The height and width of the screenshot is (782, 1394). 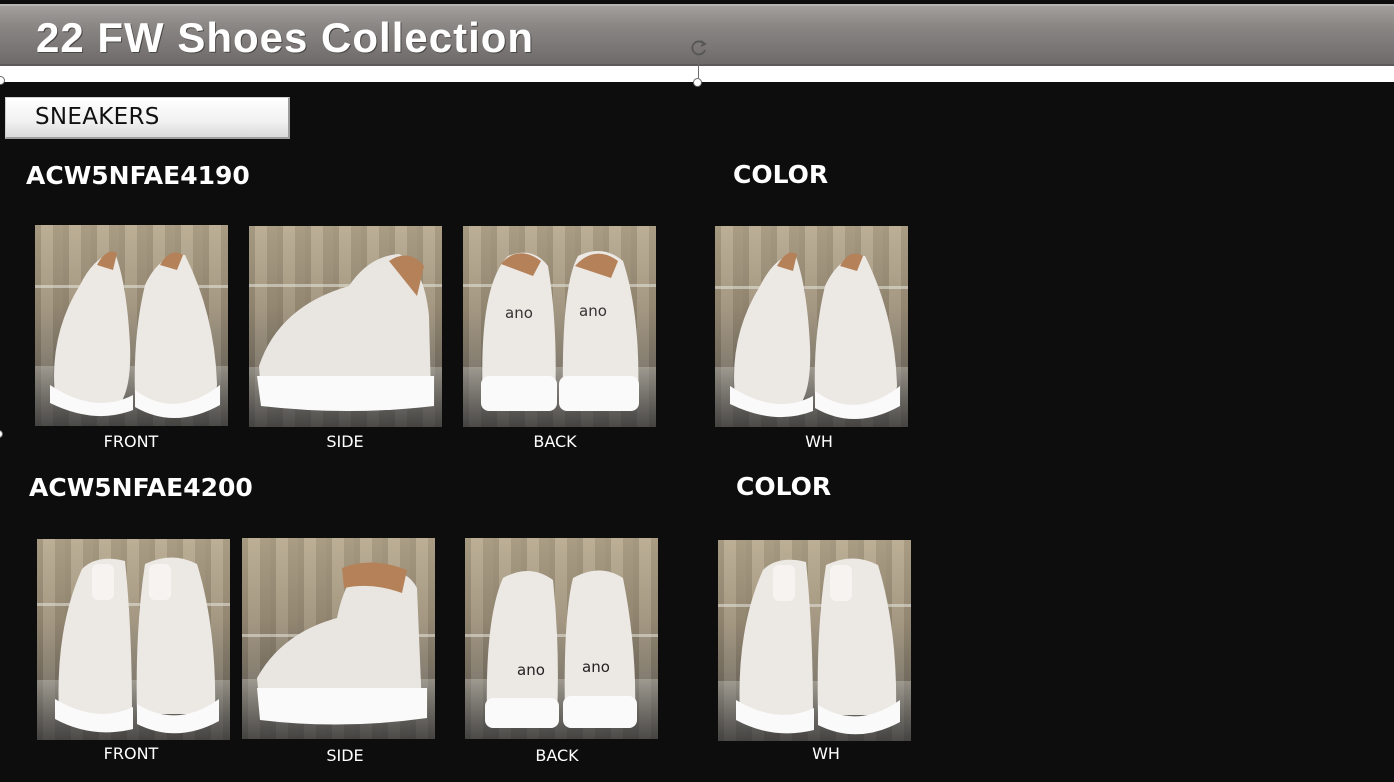 I want to click on product-code: ACW5NFAE4190, so click(x=138, y=175).